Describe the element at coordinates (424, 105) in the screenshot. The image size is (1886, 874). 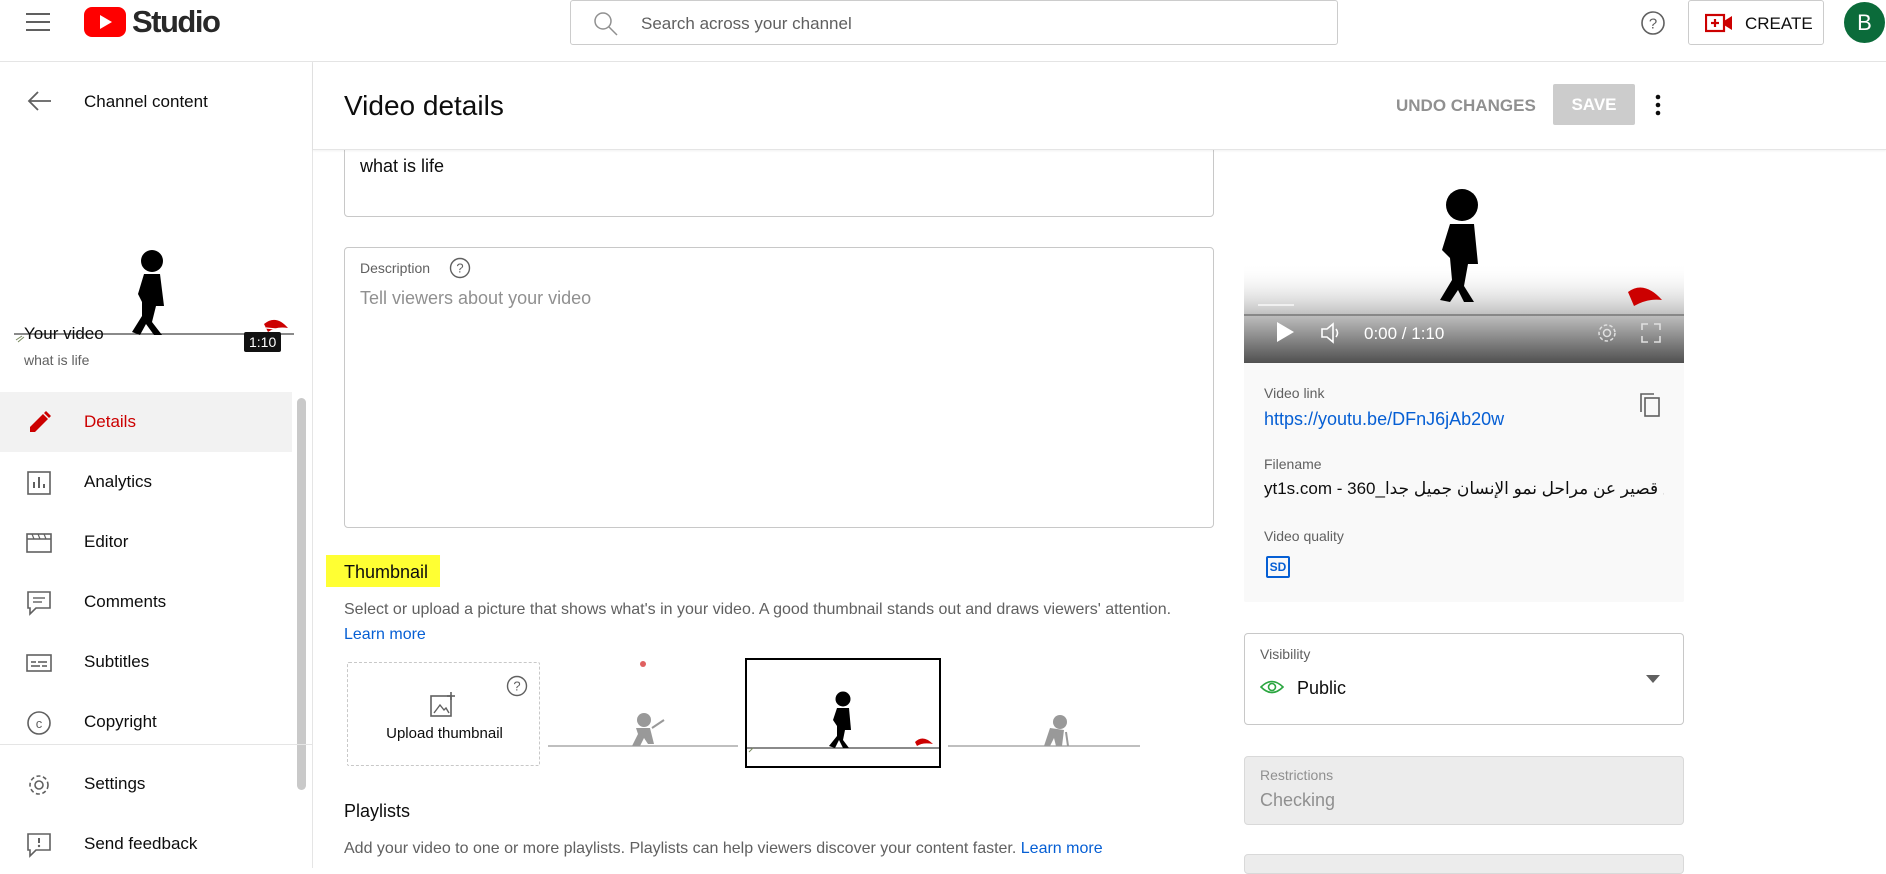
I see `page-title: Video details` at that location.